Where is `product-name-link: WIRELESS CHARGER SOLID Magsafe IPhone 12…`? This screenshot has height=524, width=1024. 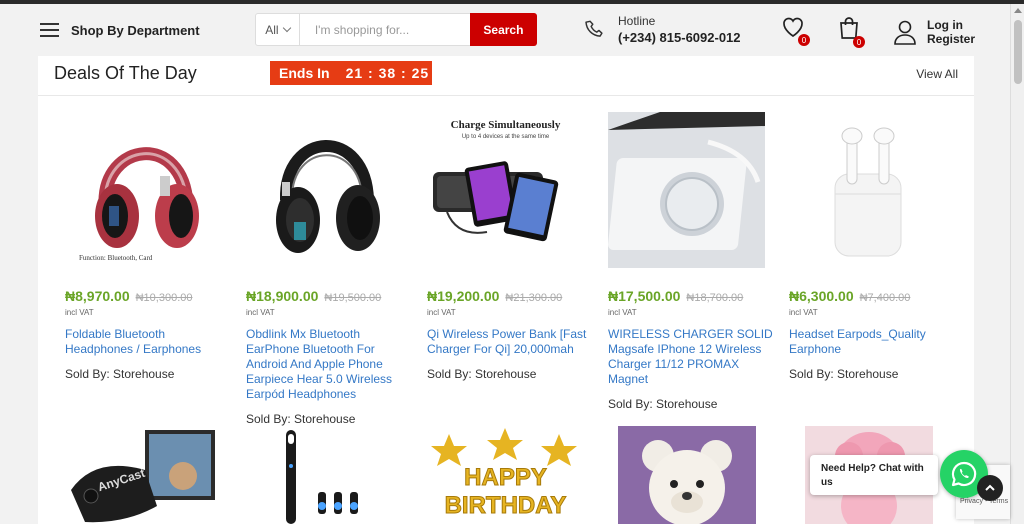
product-name-link: WIRELESS CHARGER SOLID Magsafe IPhone 12… is located at coordinates (690, 357).